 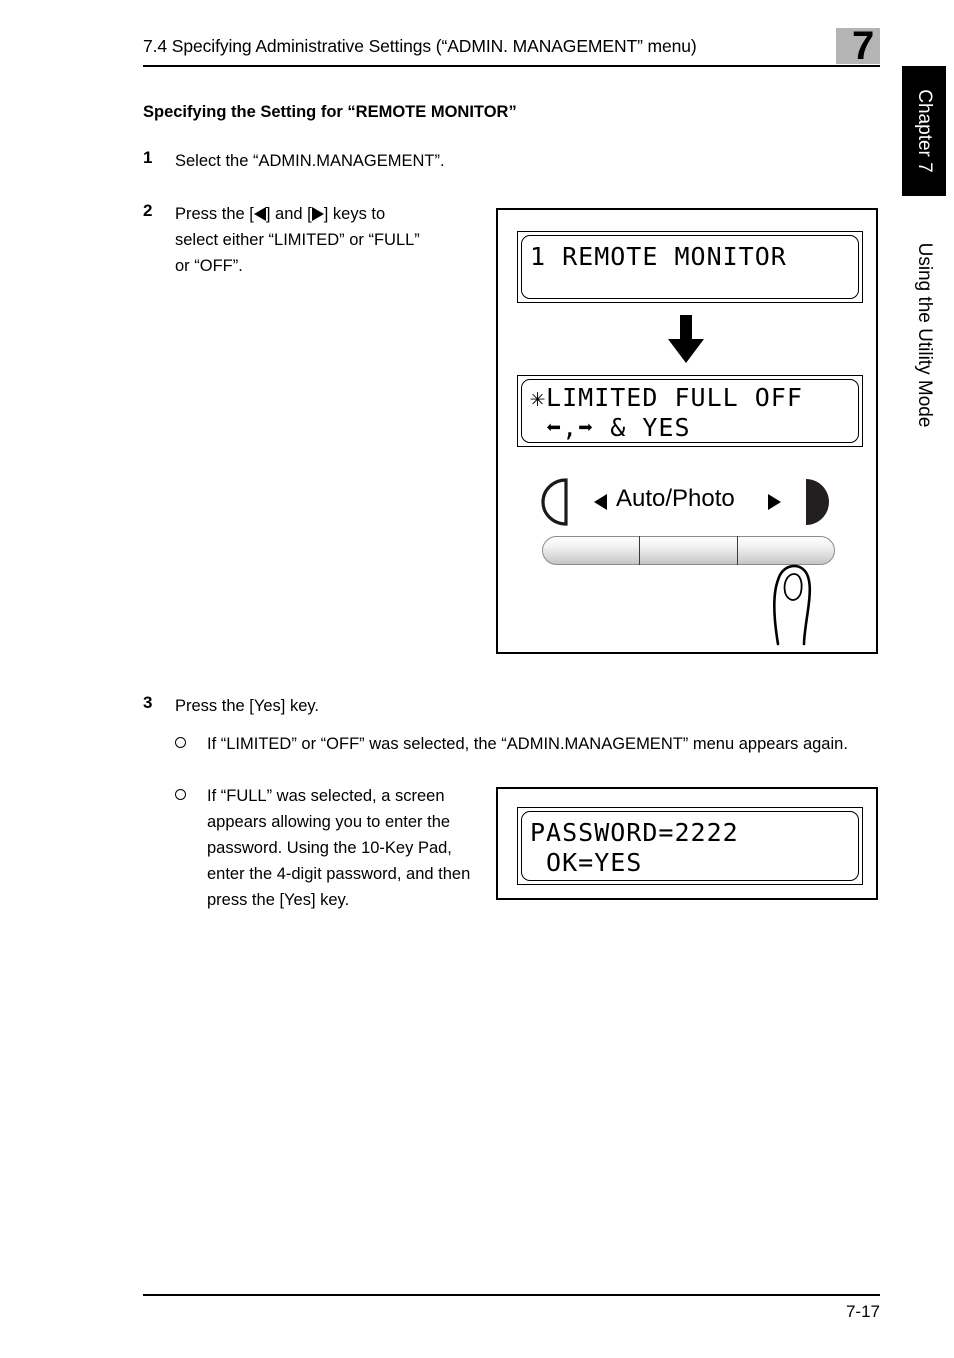 I want to click on pressing-finger-icon, so click(x=792, y=605).